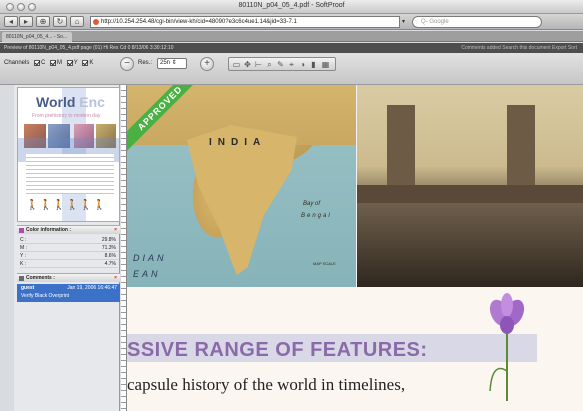 The height and width of the screenshot is (411, 583). Describe the element at coordinates (69, 256) in the screenshot. I see `color-row-y: Y : 8.6%` at that location.